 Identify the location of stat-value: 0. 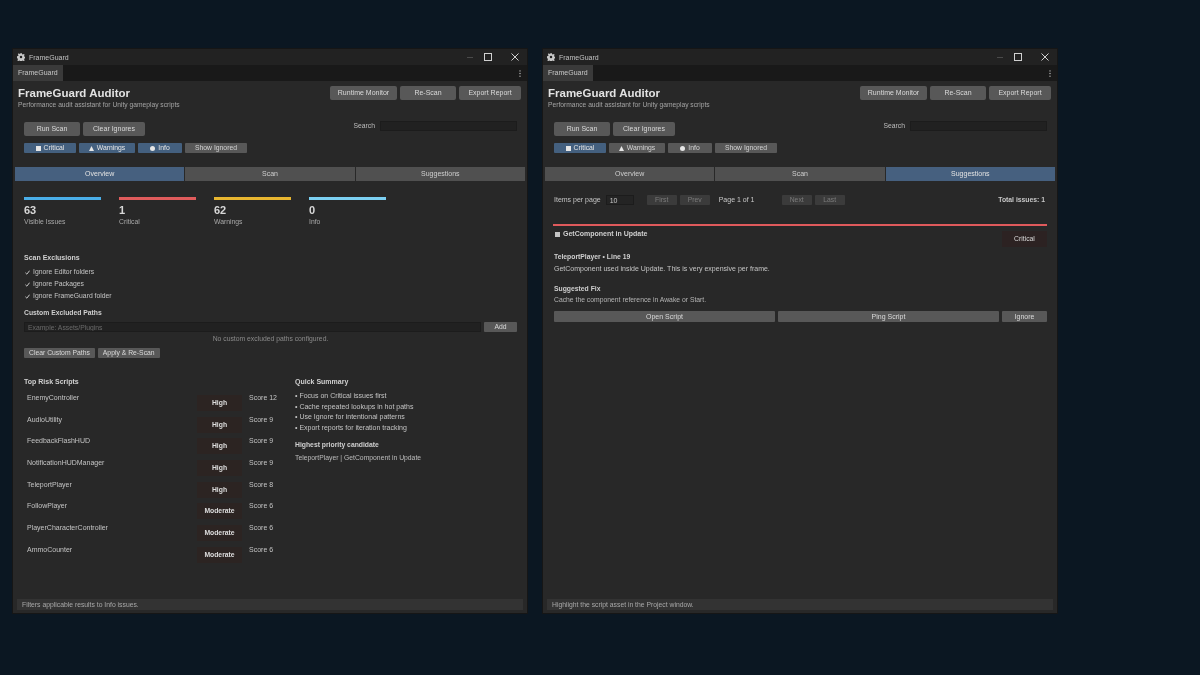
(313, 210).